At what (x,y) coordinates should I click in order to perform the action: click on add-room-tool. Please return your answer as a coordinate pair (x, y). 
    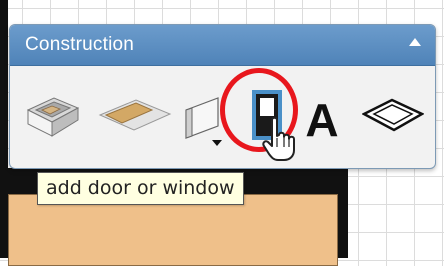
    Looking at the image, I should click on (53, 115).